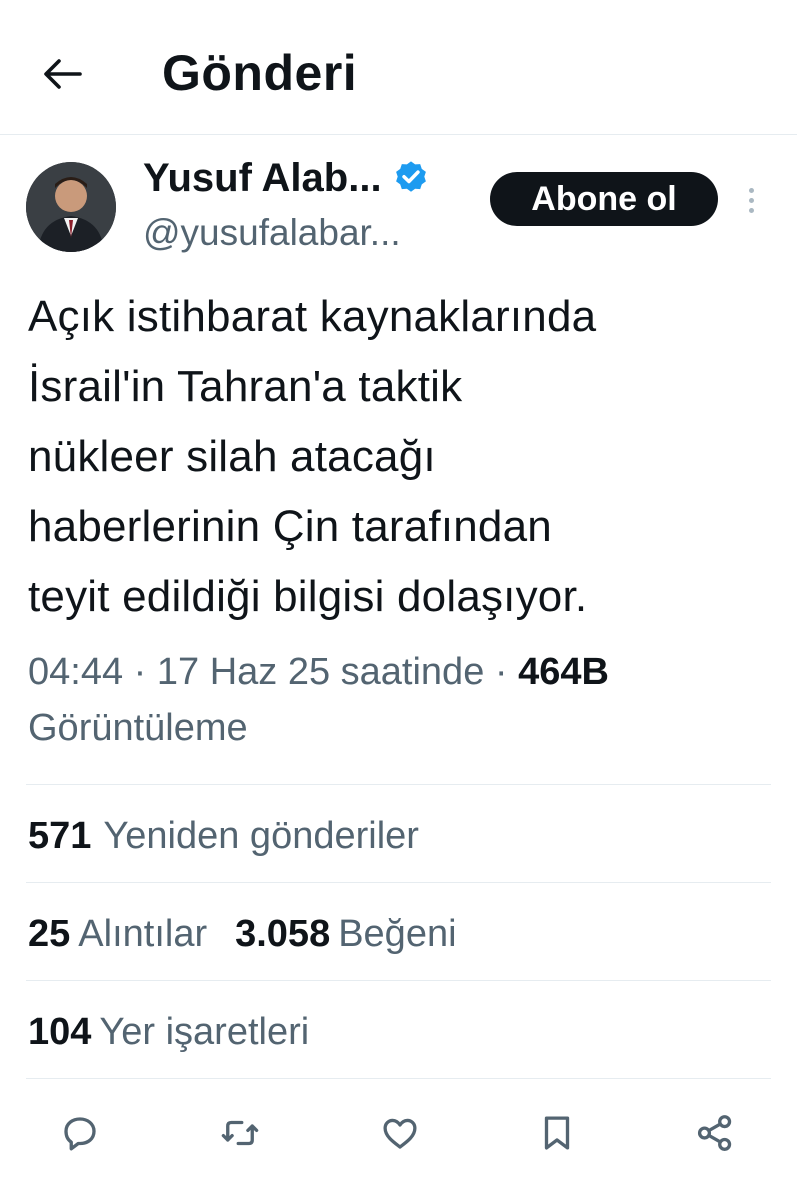  What do you see at coordinates (398, 67) in the screenshot?
I see `page-header: Gönderi` at bounding box center [398, 67].